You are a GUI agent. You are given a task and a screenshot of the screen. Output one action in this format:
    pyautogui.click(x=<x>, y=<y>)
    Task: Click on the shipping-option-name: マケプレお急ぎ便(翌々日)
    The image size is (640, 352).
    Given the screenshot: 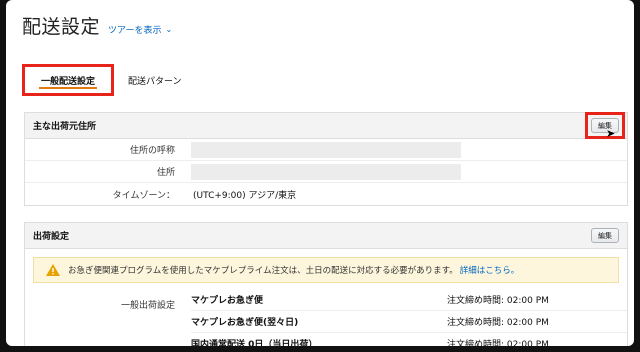 What is the action you would take?
    pyautogui.click(x=245, y=323)
    